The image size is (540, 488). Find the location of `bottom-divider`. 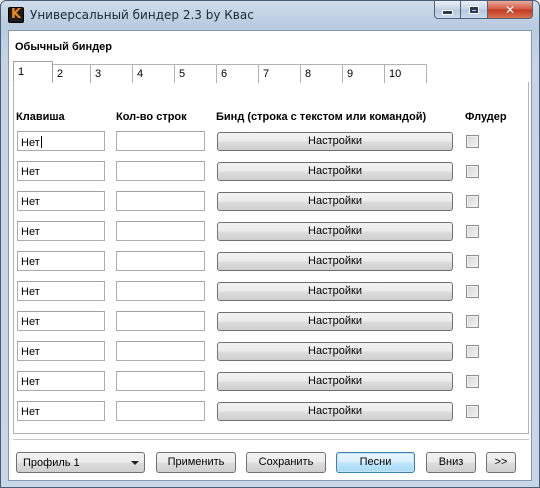

bottom-divider is located at coordinates (271, 439).